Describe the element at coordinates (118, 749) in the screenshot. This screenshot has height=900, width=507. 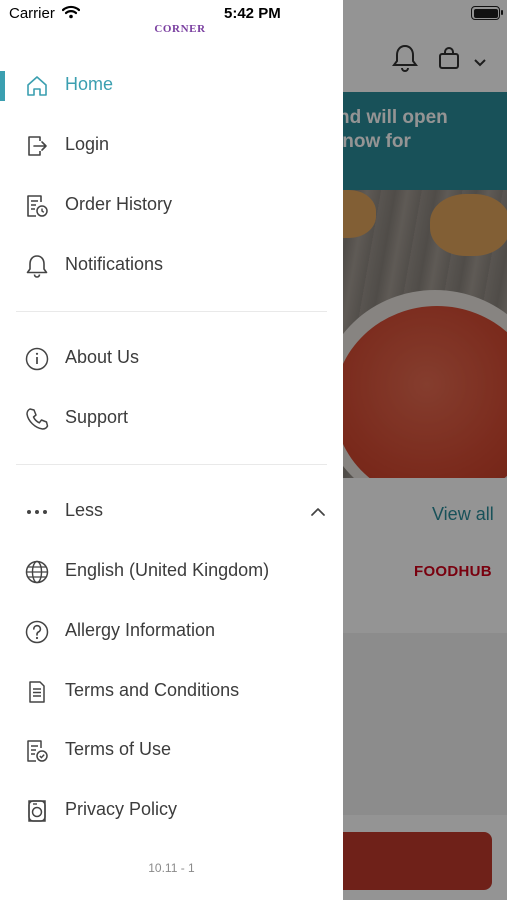
I see `menu-label-terms-of-use: Terms of Use` at that location.